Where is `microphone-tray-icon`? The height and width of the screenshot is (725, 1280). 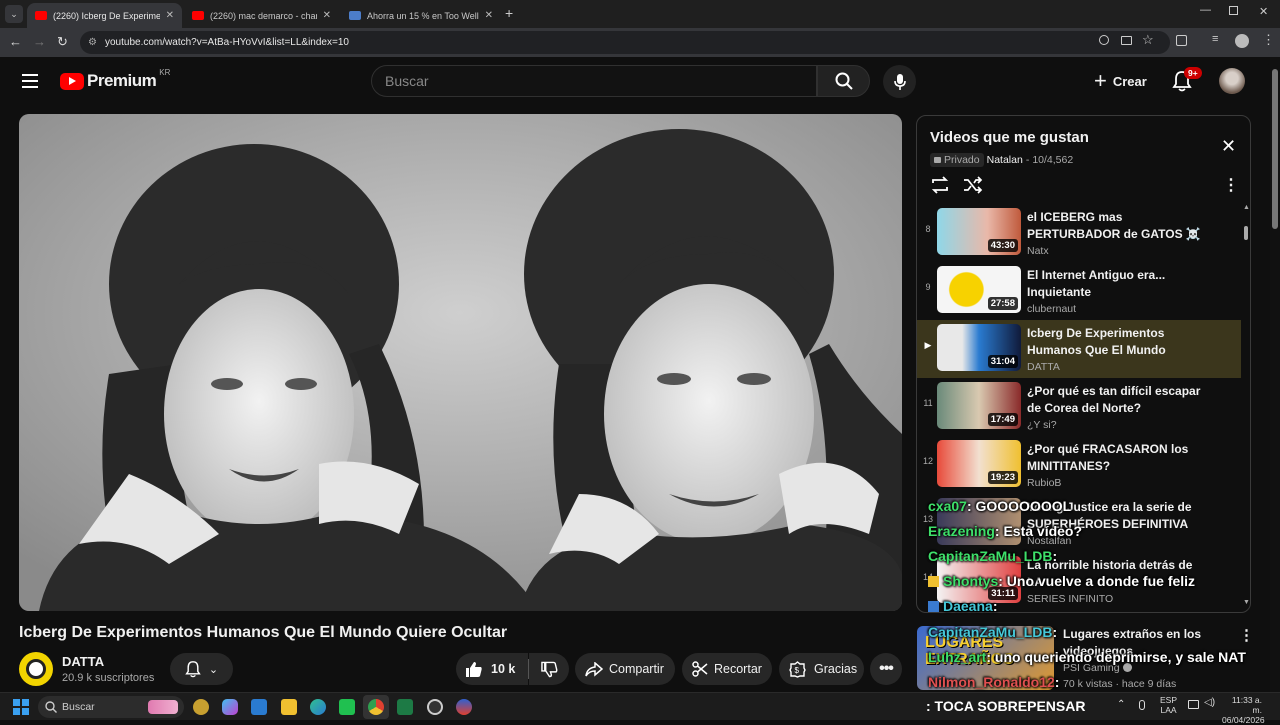
microphone-tray-icon is located at coordinates (1142, 705).